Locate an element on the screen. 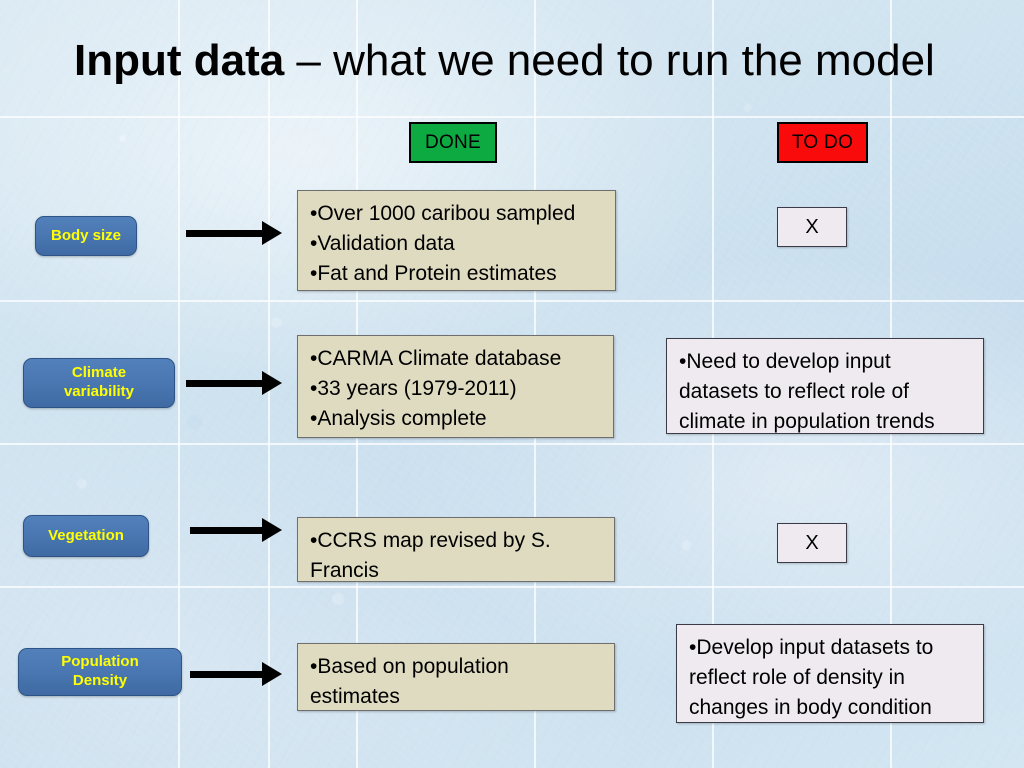 This screenshot has height=768, width=1024. done-box-line: •Over 1000 caribou sampled is located at coordinates (443, 213).